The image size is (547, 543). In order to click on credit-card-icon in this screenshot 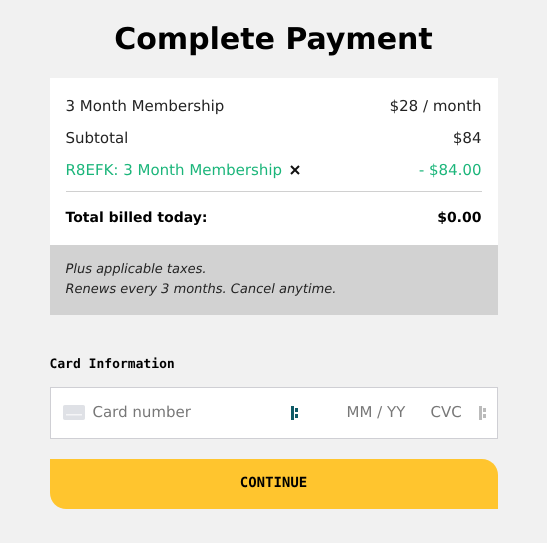, I will do `click(73, 412)`.